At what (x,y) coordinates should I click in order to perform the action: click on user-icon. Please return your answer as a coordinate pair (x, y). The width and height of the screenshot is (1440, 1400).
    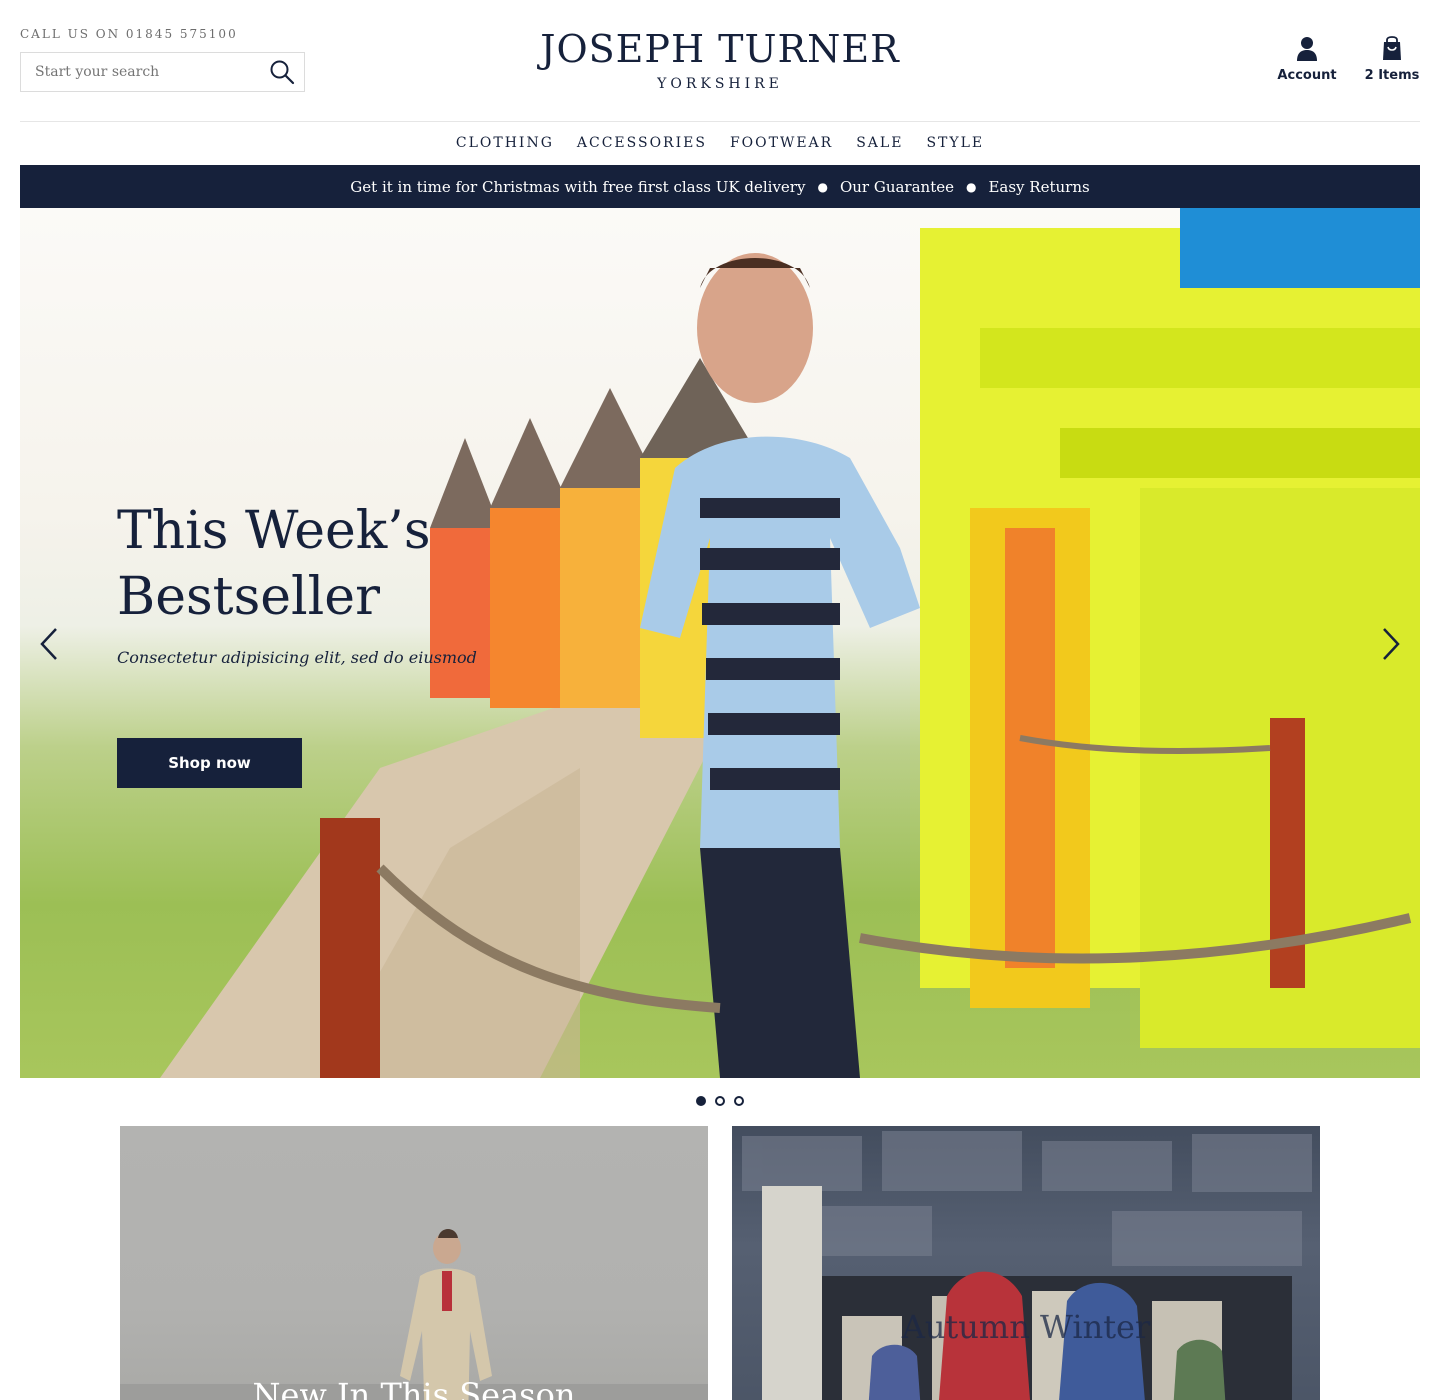
    Looking at the image, I should click on (1307, 49).